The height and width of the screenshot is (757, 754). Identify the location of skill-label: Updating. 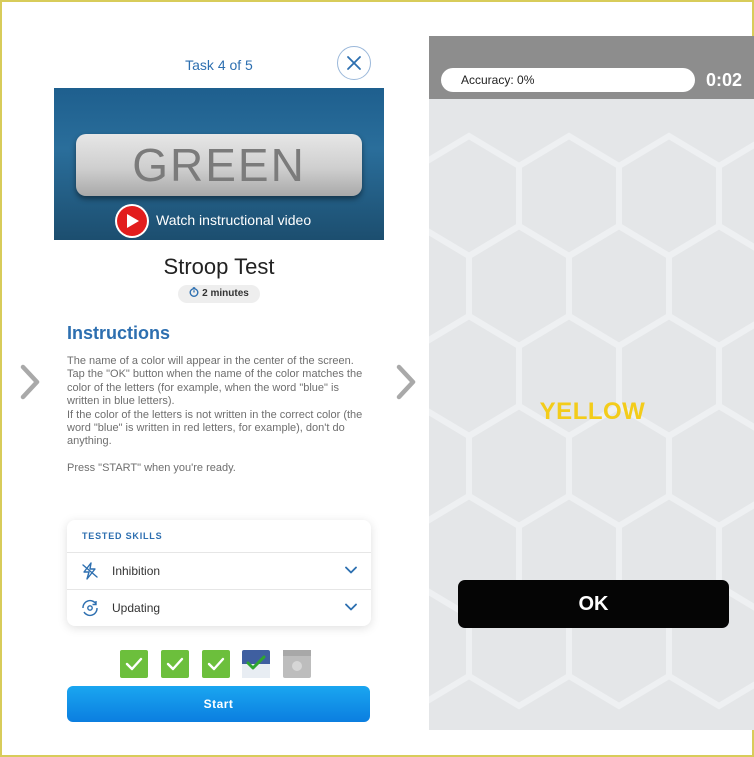
(136, 608).